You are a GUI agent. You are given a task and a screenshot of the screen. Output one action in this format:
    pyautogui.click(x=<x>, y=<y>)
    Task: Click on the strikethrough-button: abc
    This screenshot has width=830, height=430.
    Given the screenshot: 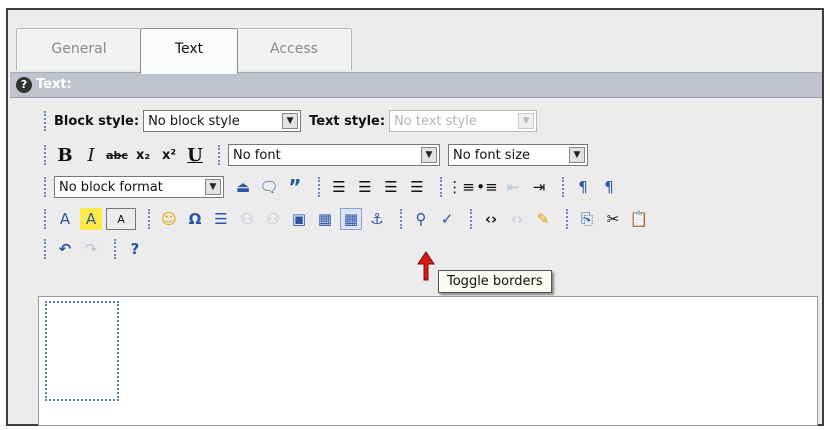 What is the action you would take?
    pyautogui.click(x=117, y=155)
    